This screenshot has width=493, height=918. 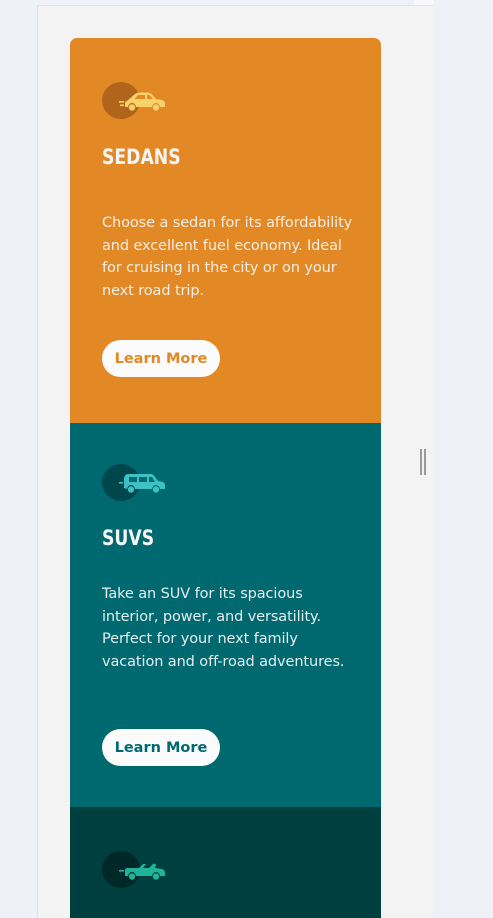 What do you see at coordinates (142, 483) in the screenshot?
I see `suv-silhouette` at bounding box center [142, 483].